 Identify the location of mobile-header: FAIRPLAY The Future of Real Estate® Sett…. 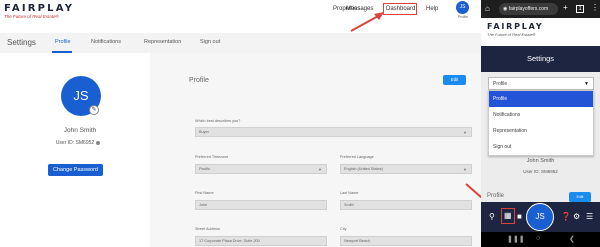
(540, 45).